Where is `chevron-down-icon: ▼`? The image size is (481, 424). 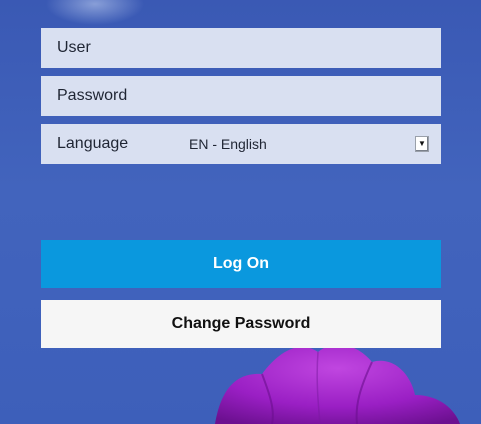
chevron-down-icon: ▼ is located at coordinates (422, 144).